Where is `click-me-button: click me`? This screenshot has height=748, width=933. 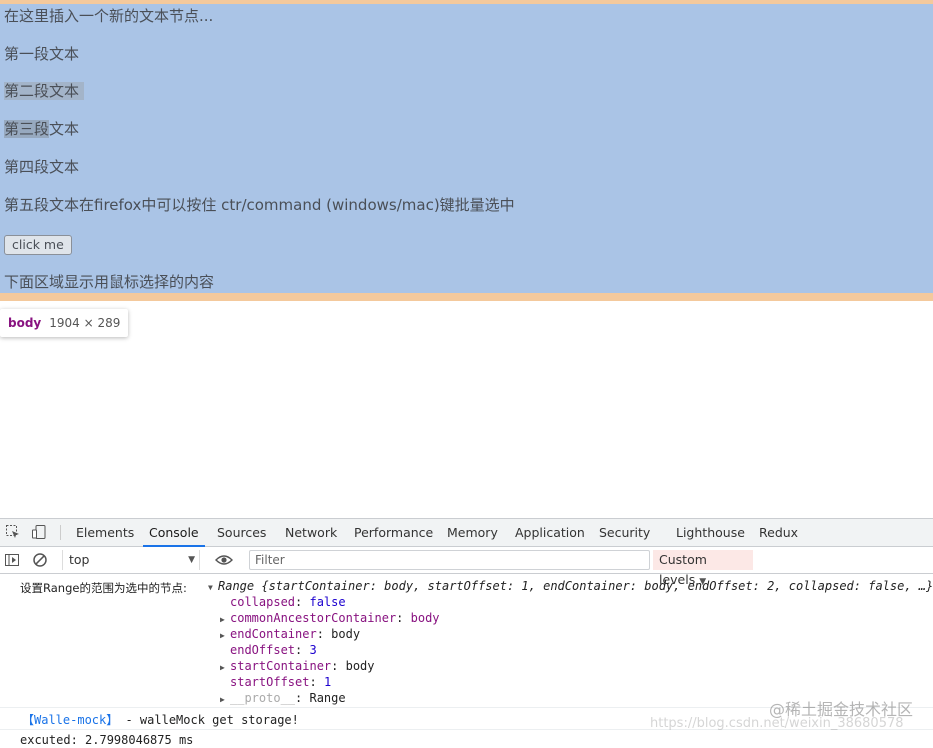 click-me-button: click me is located at coordinates (38, 245).